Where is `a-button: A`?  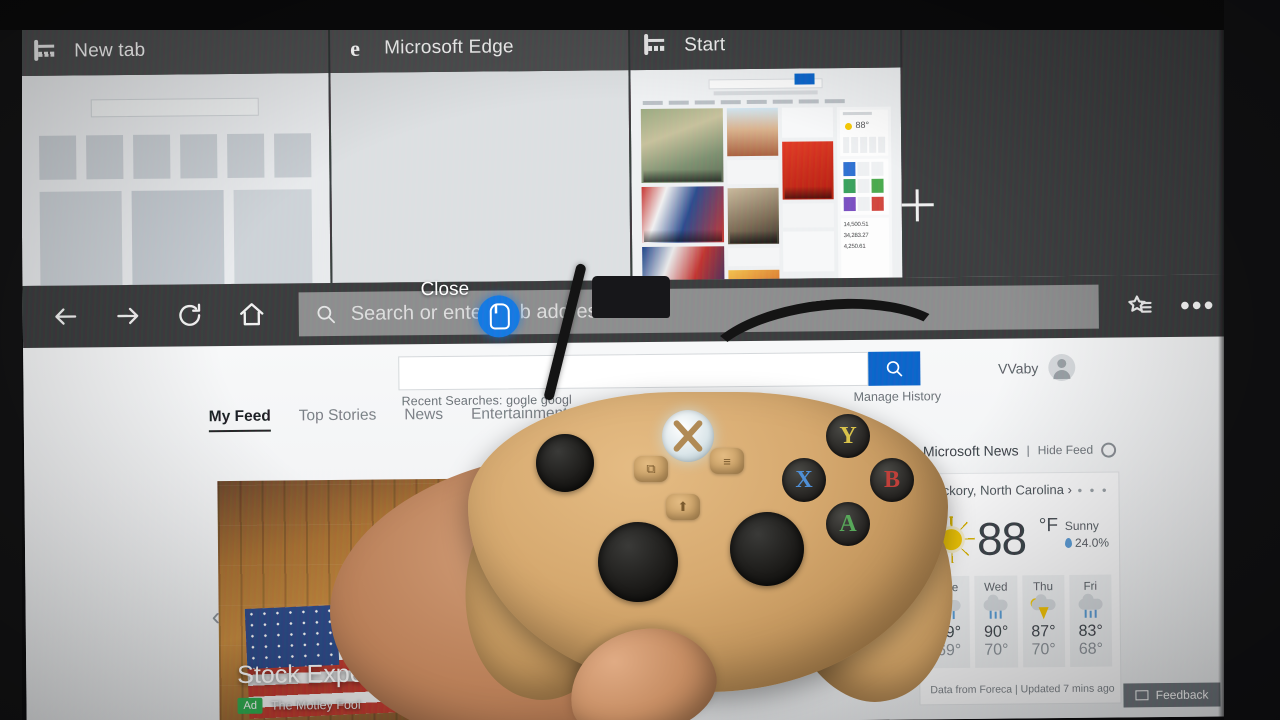
a-button: A is located at coordinates (848, 524).